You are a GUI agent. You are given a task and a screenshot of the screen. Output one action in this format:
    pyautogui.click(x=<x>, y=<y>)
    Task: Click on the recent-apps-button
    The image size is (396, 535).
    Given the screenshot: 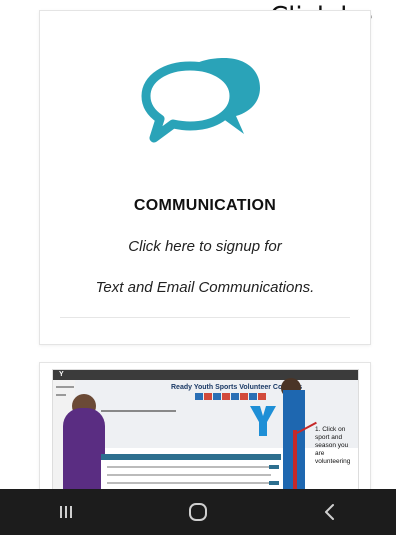 What is the action you would take?
    pyautogui.click(x=66, y=512)
    